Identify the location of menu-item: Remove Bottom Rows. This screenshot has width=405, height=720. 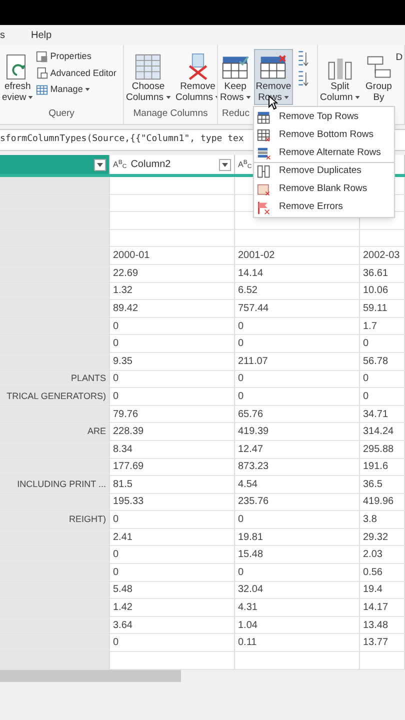
(324, 135).